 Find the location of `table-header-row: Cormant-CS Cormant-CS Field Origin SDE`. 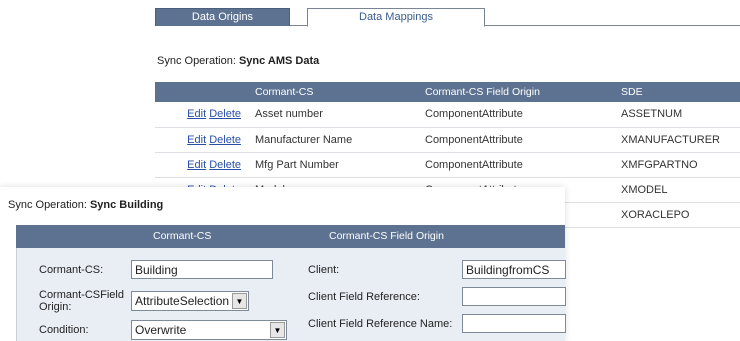

table-header-row: Cormant-CS Cormant-CS Field Origin SDE is located at coordinates (447, 92).